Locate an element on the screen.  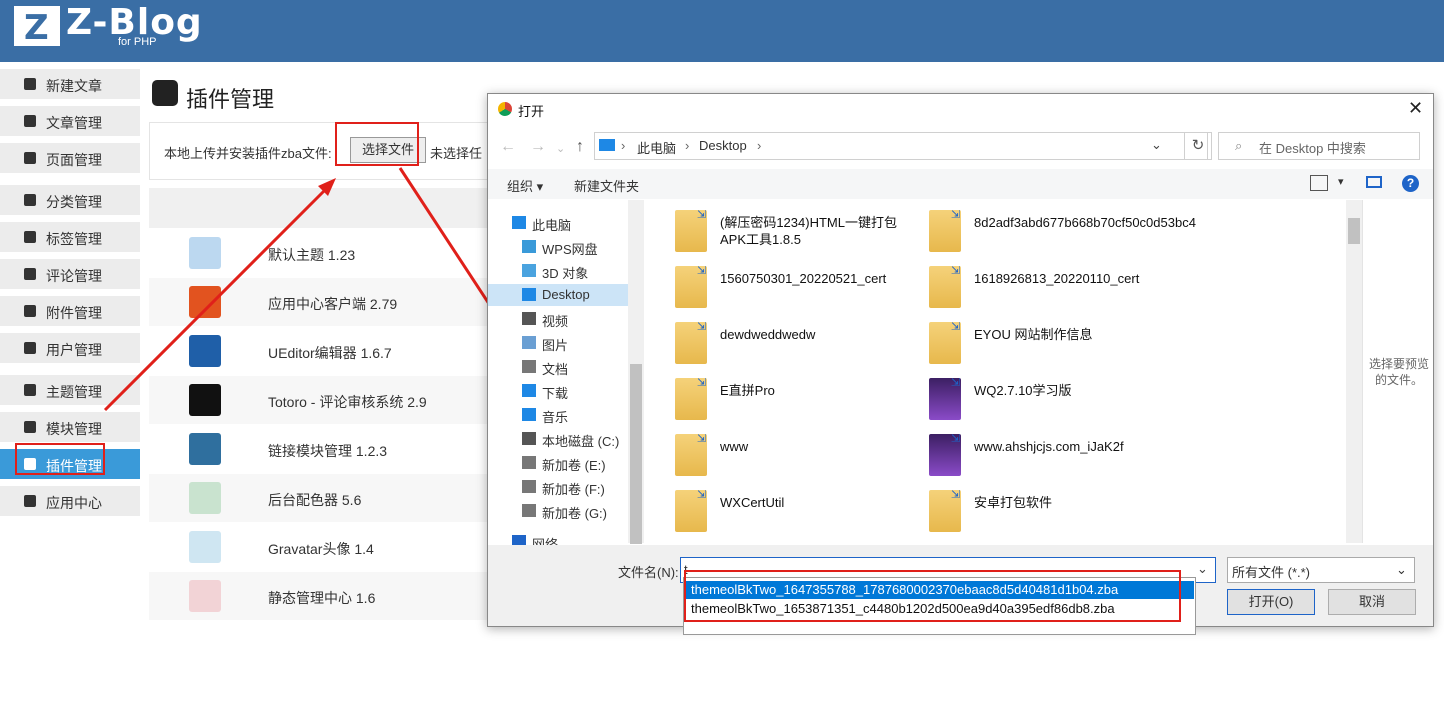
file-item: ⇲ 安卓打包软件 is located at coordinates (1024, 509).